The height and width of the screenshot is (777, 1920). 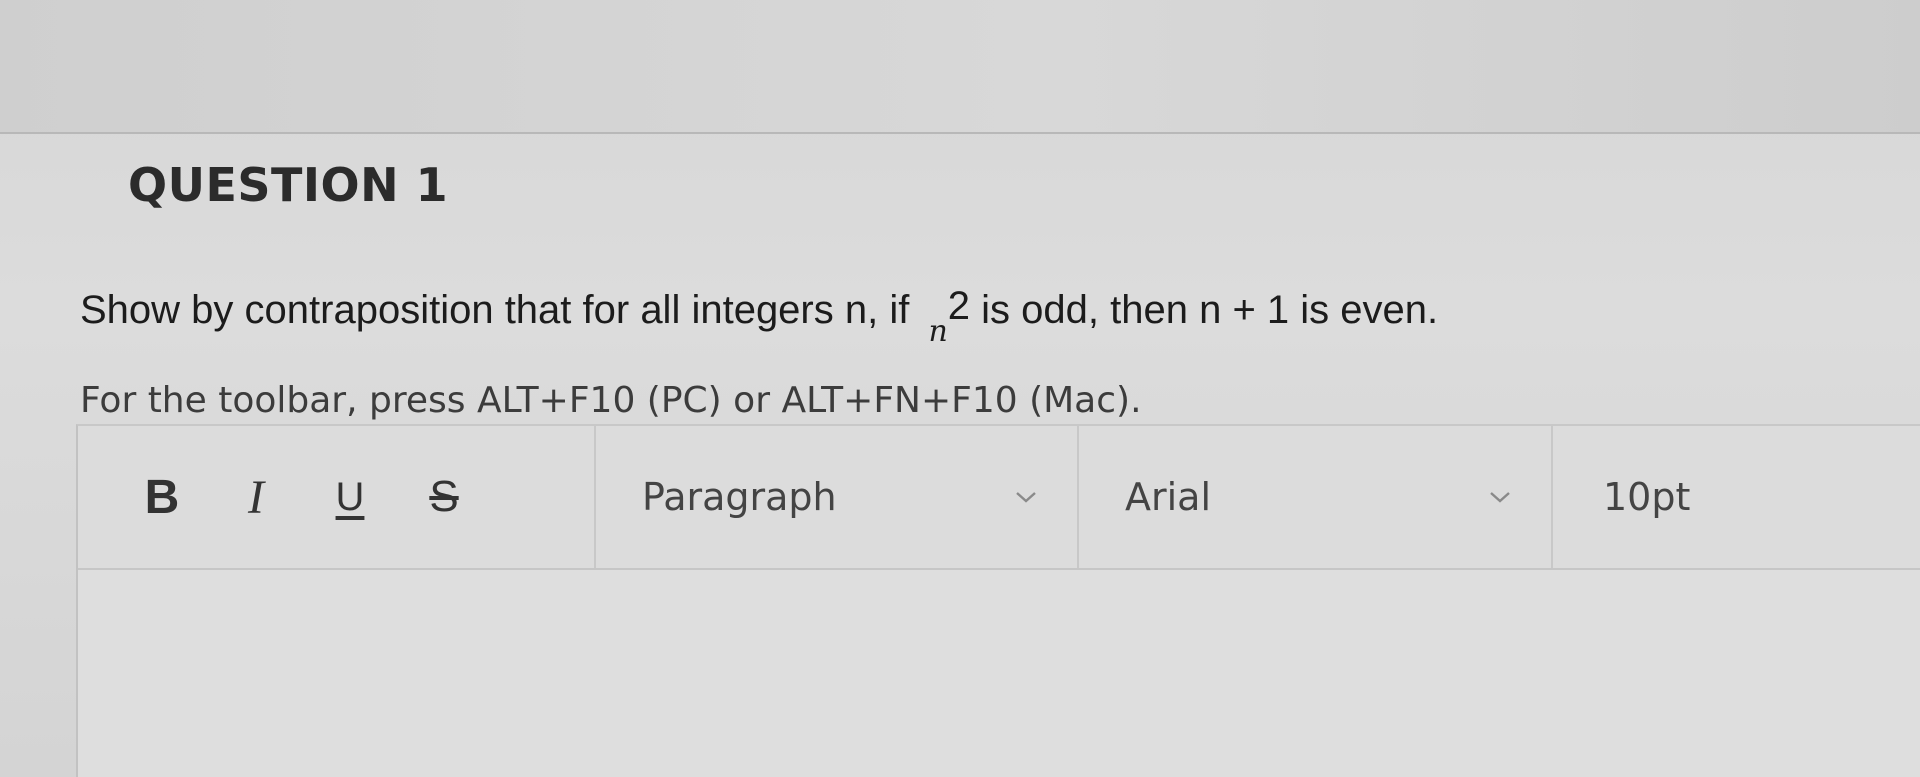 I want to click on question-title: QUESTION 1, so click(x=288, y=185).